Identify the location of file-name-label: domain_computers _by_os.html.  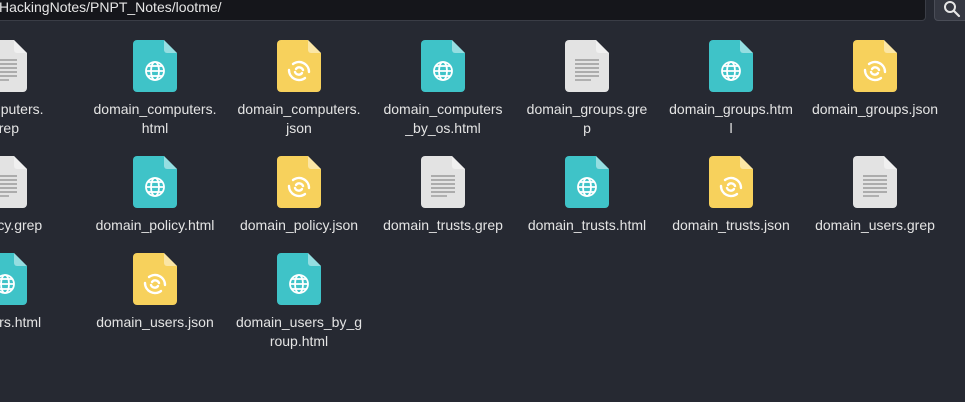
(443, 119).